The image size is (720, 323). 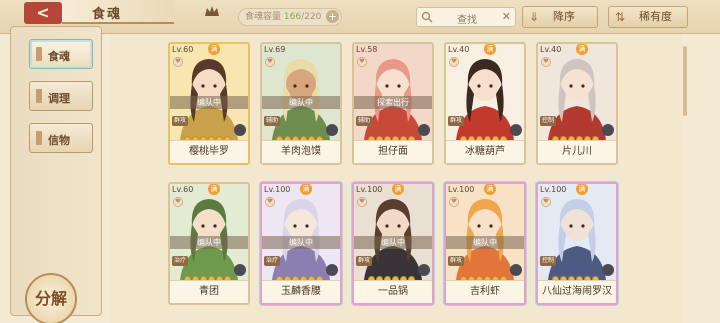 I want to click on sort-rarity-button: ⇅ 稀有度, so click(x=648, y=17).